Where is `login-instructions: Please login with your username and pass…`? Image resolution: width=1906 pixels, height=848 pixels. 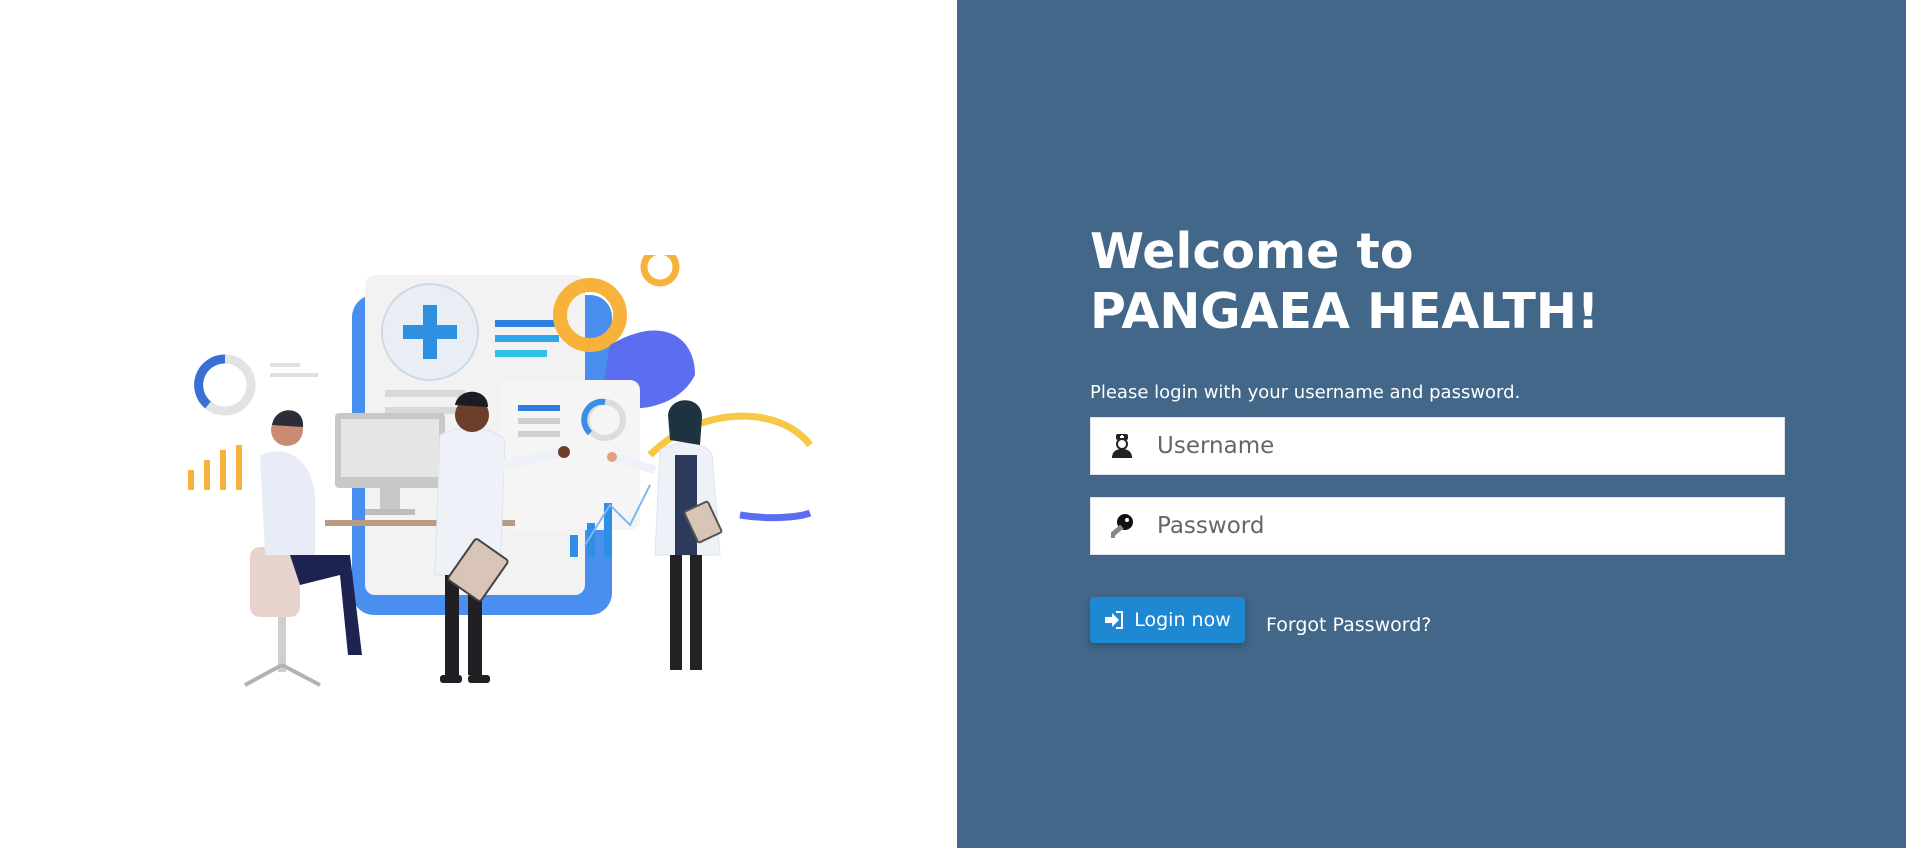
login-instructions: Please login with your username and pass… is located at coordinates (1305, 392).